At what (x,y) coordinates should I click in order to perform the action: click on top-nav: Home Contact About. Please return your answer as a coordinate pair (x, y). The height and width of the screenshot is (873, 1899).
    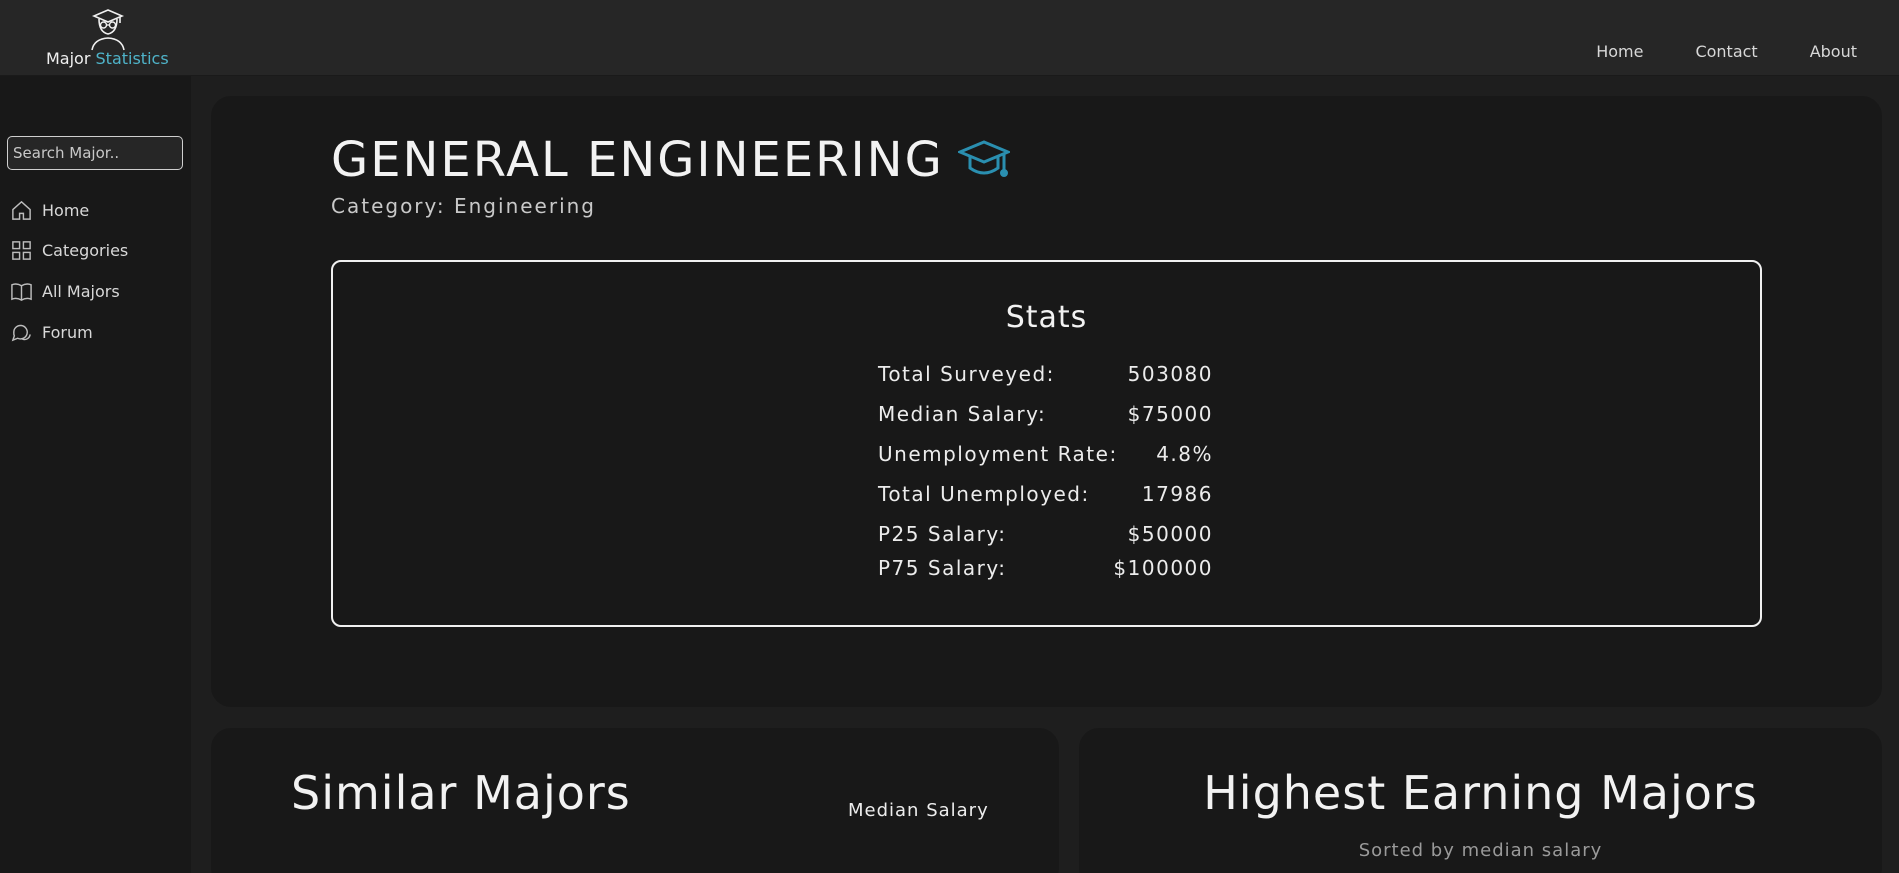
    Looking at the image, I should click on (1726, 51).